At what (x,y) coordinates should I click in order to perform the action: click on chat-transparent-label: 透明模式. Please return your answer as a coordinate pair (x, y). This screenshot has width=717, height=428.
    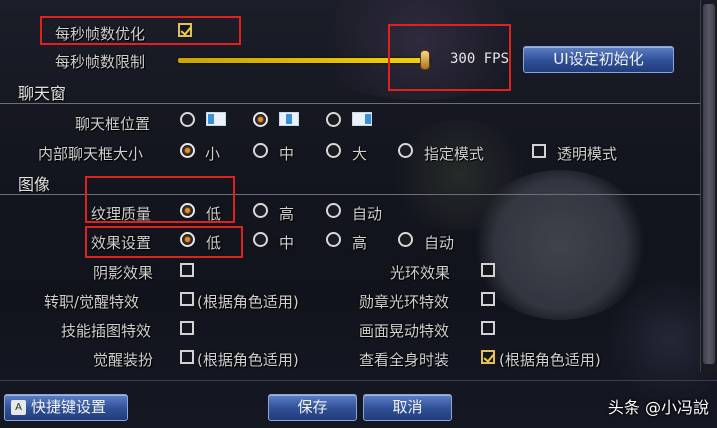
    Looking at the image, I should click on (587, 154).